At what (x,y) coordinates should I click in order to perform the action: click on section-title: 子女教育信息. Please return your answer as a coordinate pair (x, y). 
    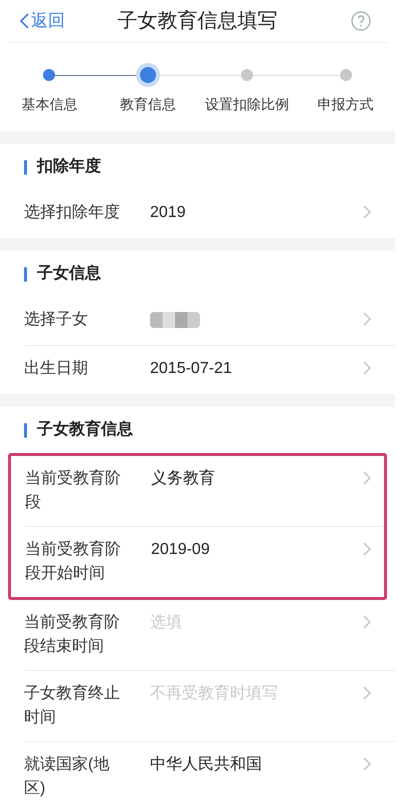
    Looking at the image, I should click on (85, 429).